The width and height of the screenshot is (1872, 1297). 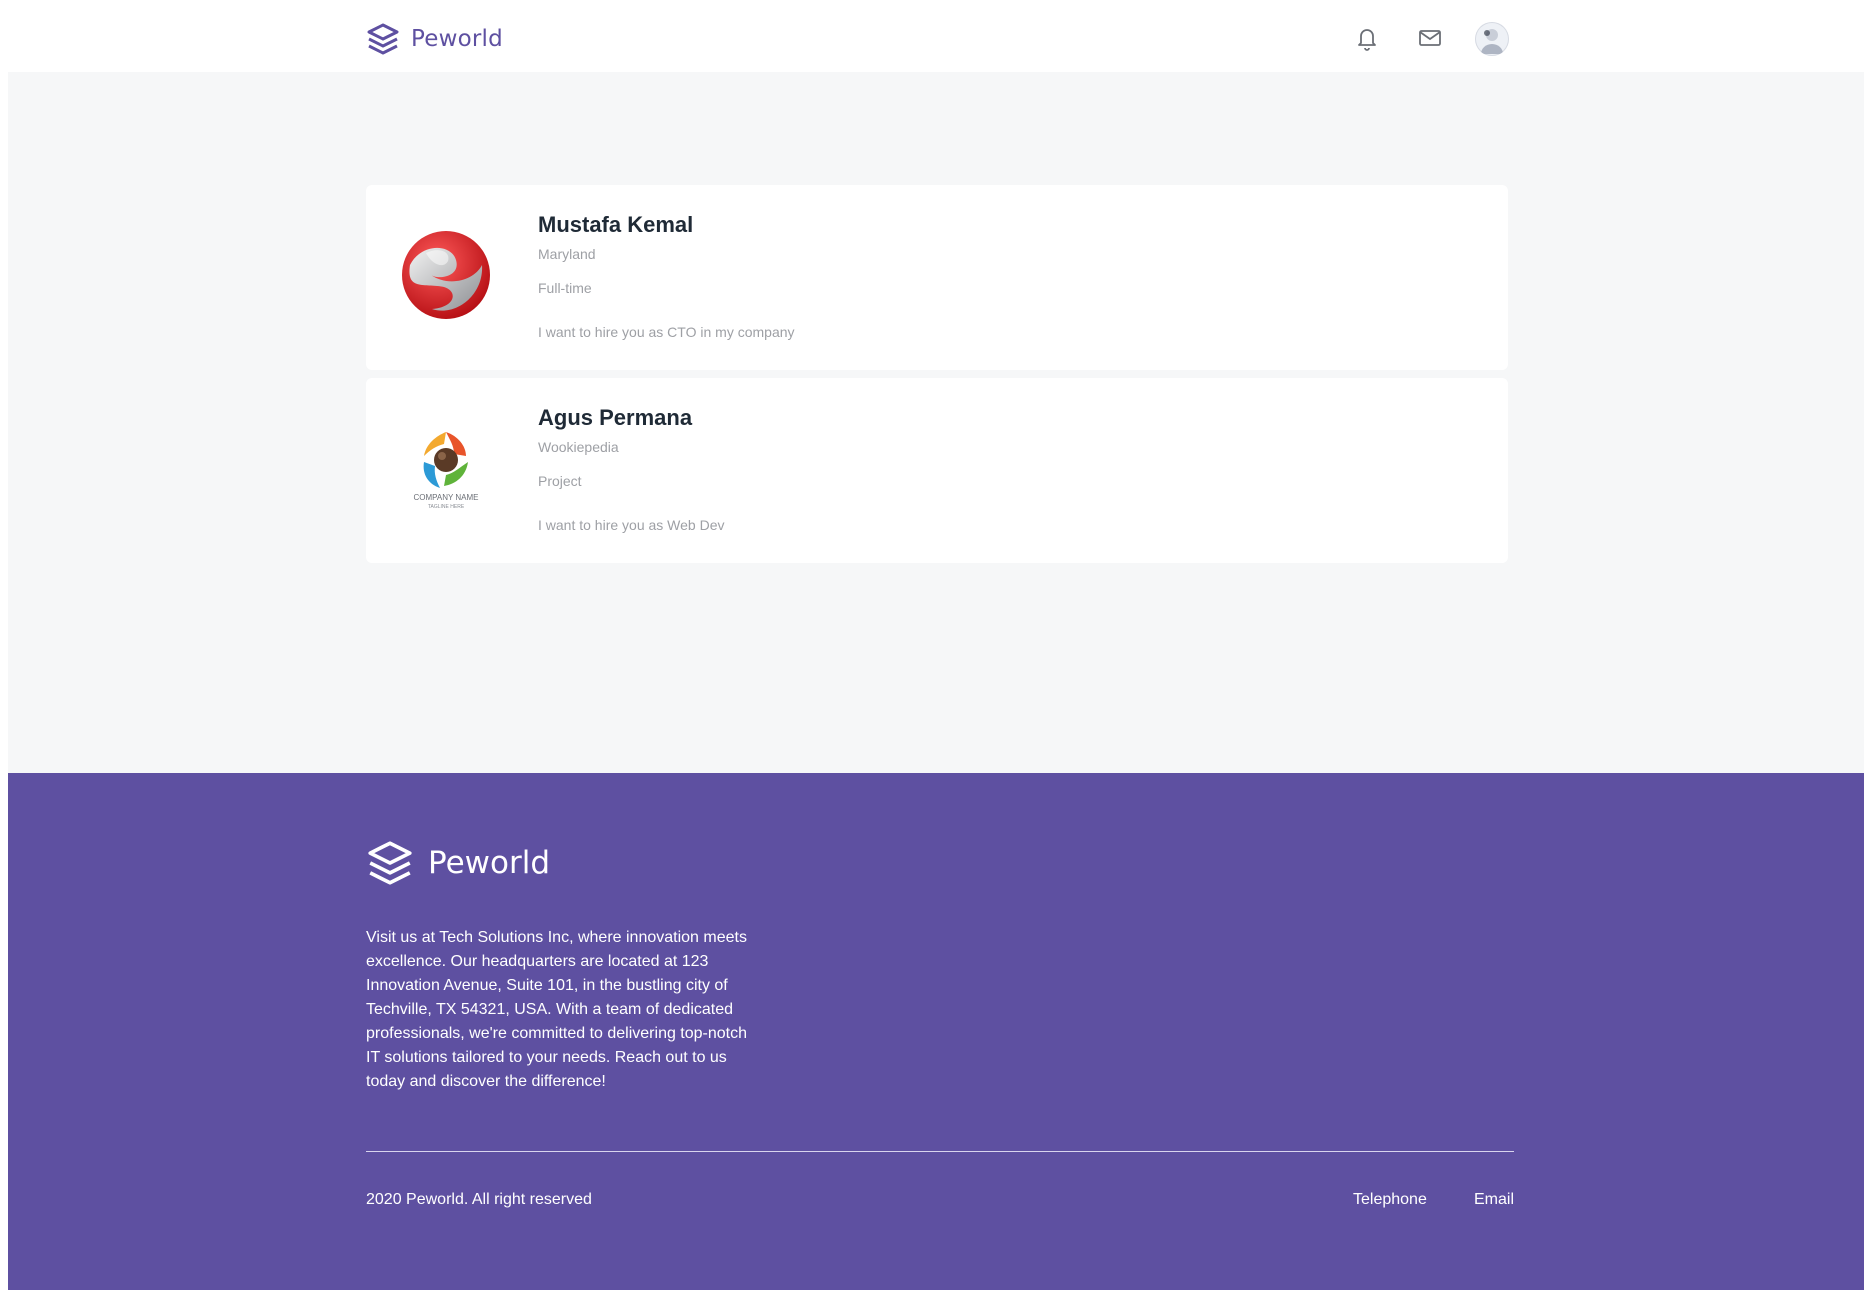 I want to click on mail-icon, so click(x=1430, y=38).